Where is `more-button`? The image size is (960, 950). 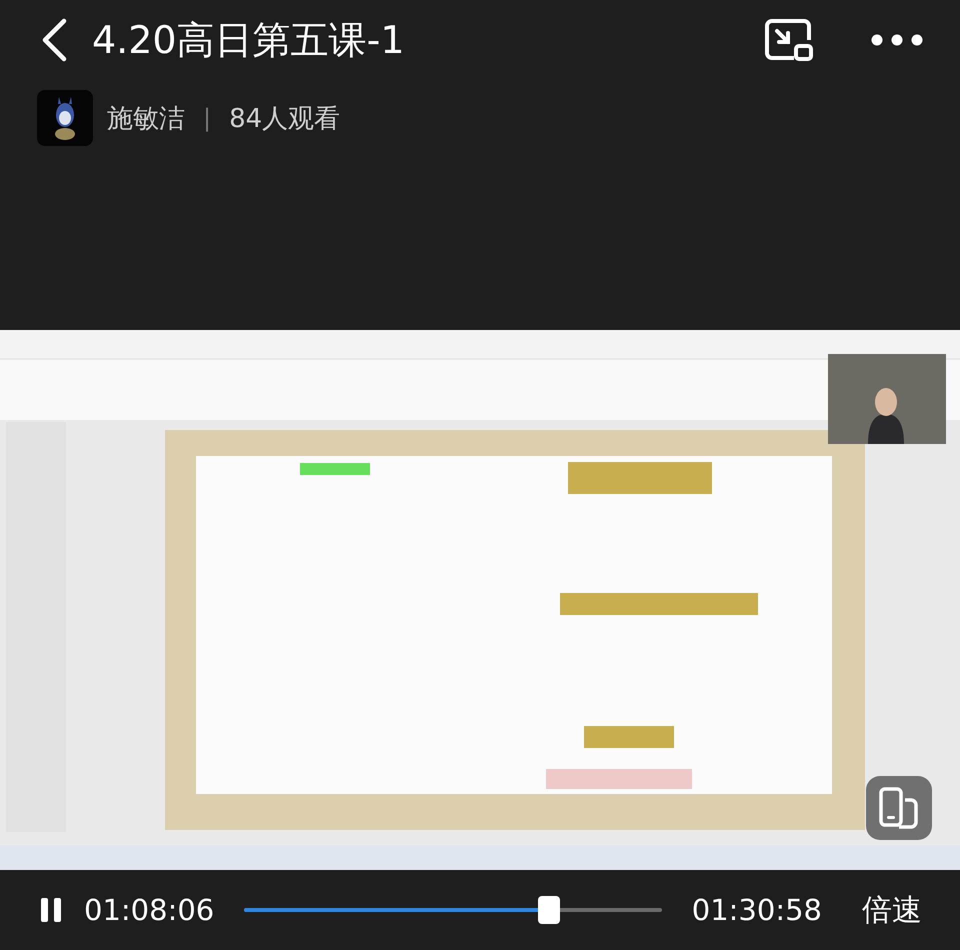 more-button is located at coordinates (897, 40).